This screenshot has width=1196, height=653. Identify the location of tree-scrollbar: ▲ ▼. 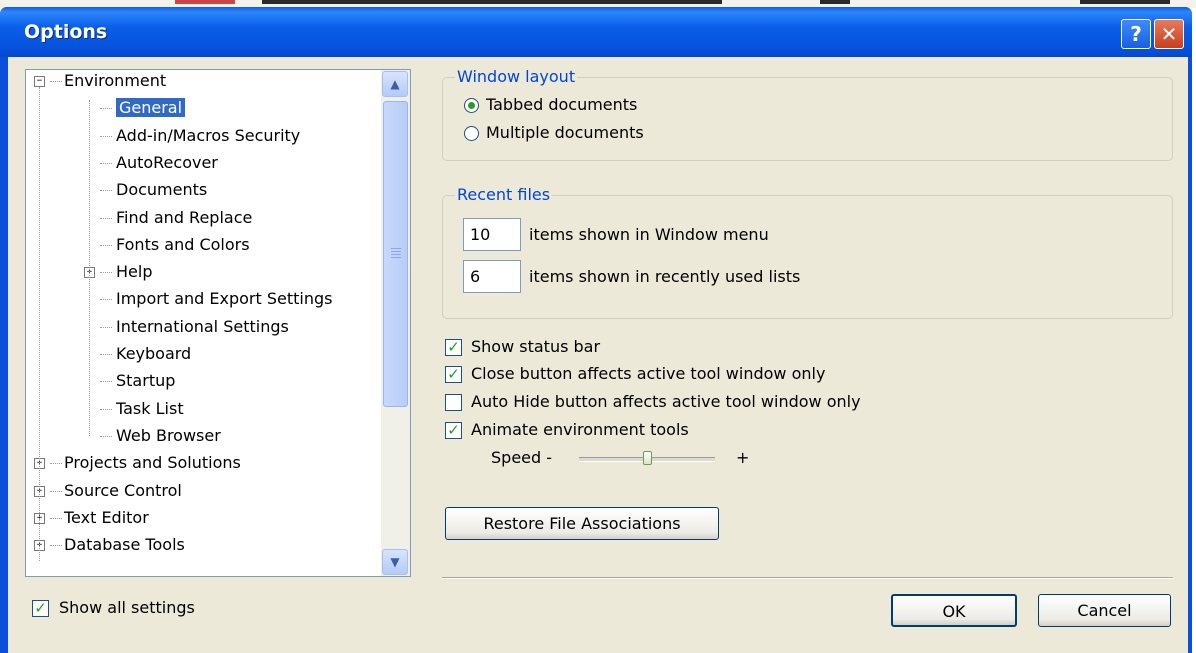
(395, 323).